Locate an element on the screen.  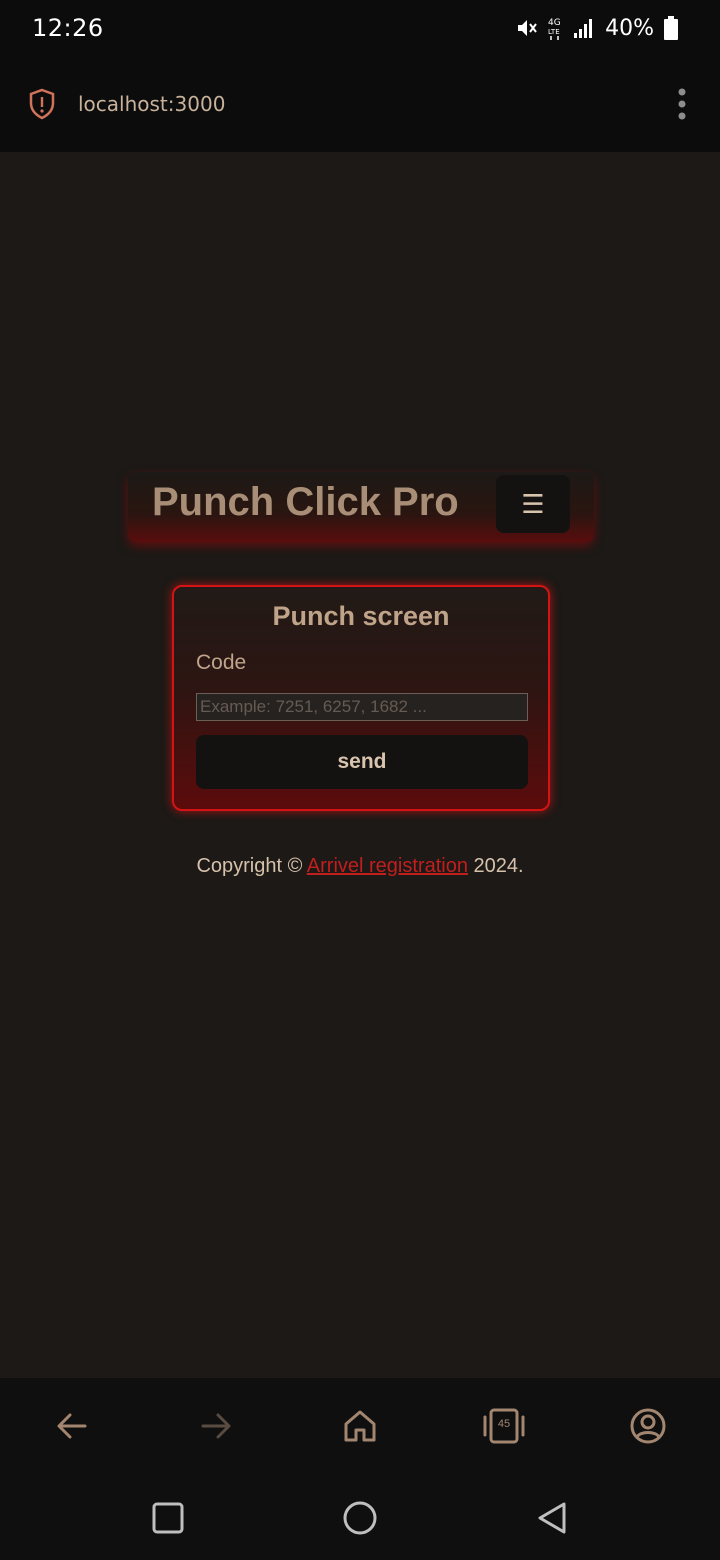
back-triangle-icon is located at coordinates (552, 1518).